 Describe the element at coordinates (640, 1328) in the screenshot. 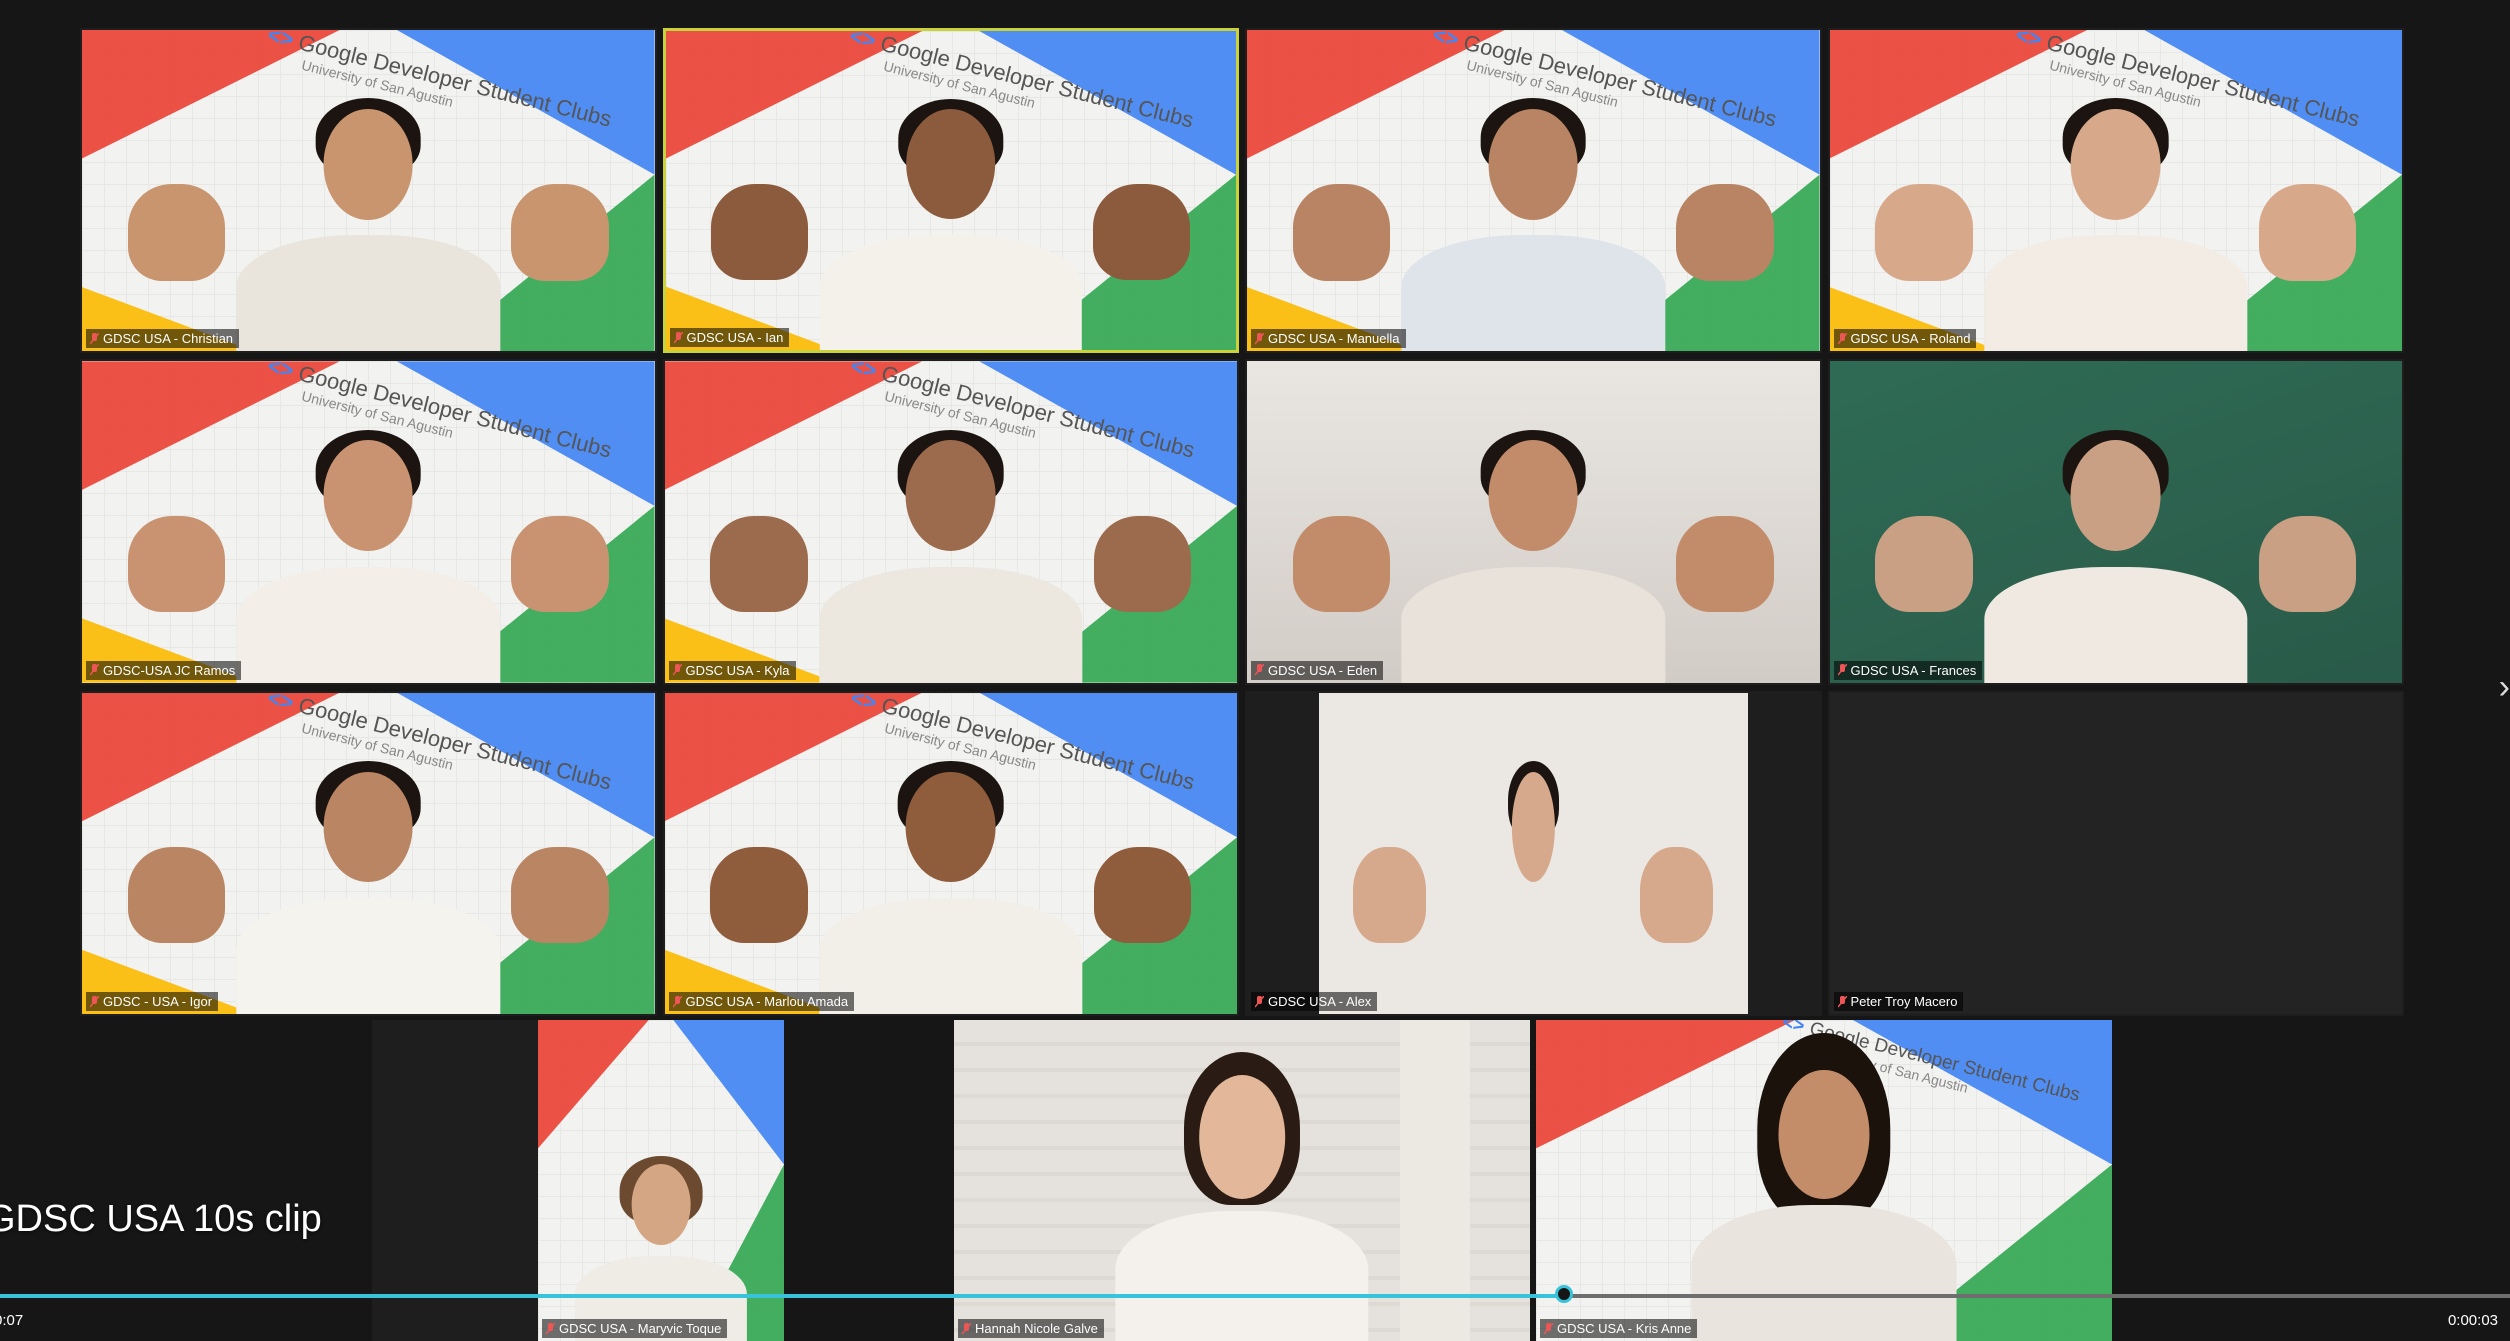

I see `participant-name: GDSC USA - Maryvic Toque` at that location.